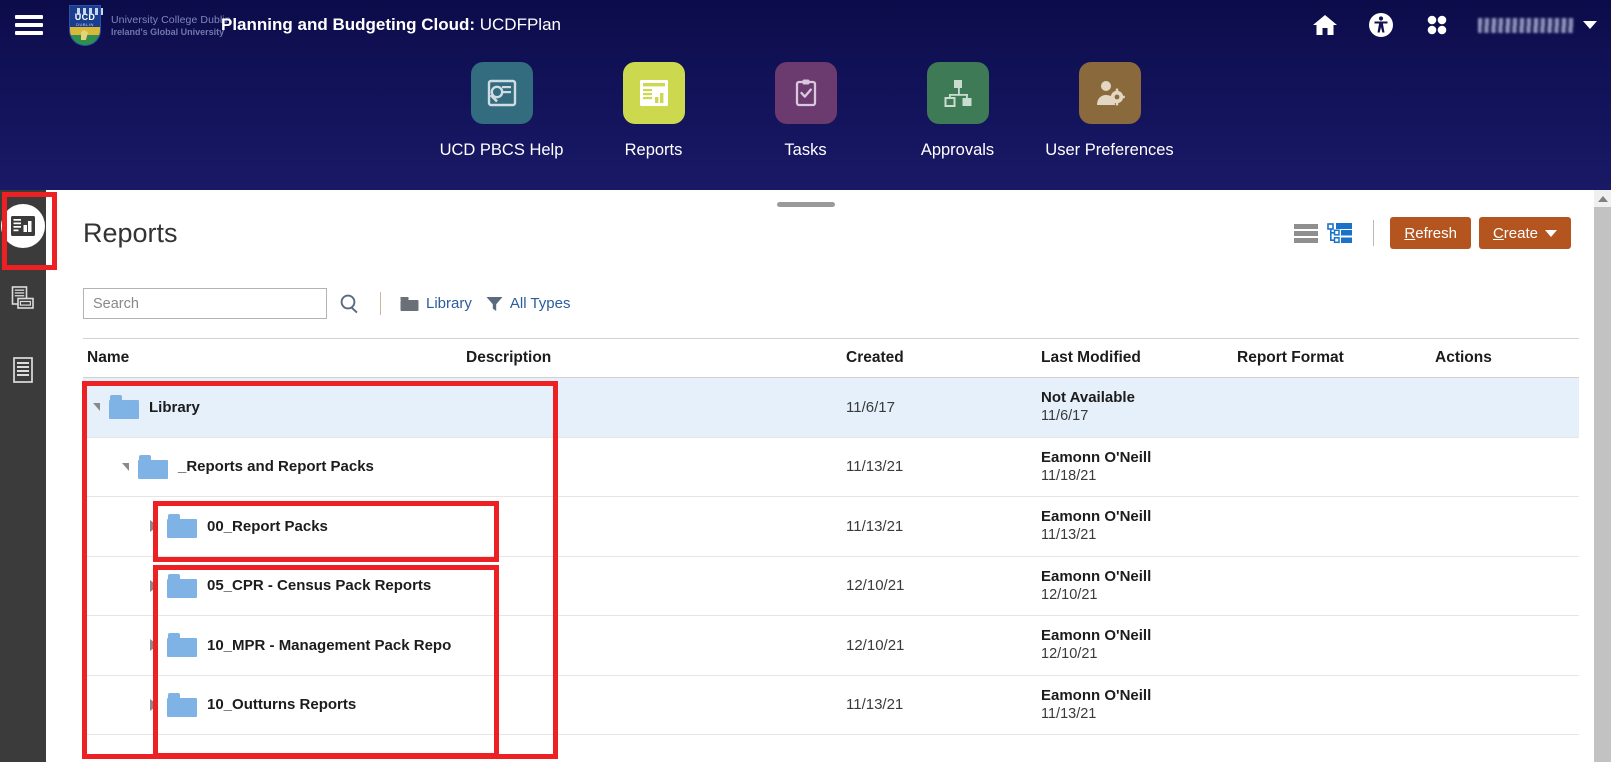 The width and height of the screenshot is (1611, 762). I want to click on nav-card-approvals: Approvals, so click(958, 111).